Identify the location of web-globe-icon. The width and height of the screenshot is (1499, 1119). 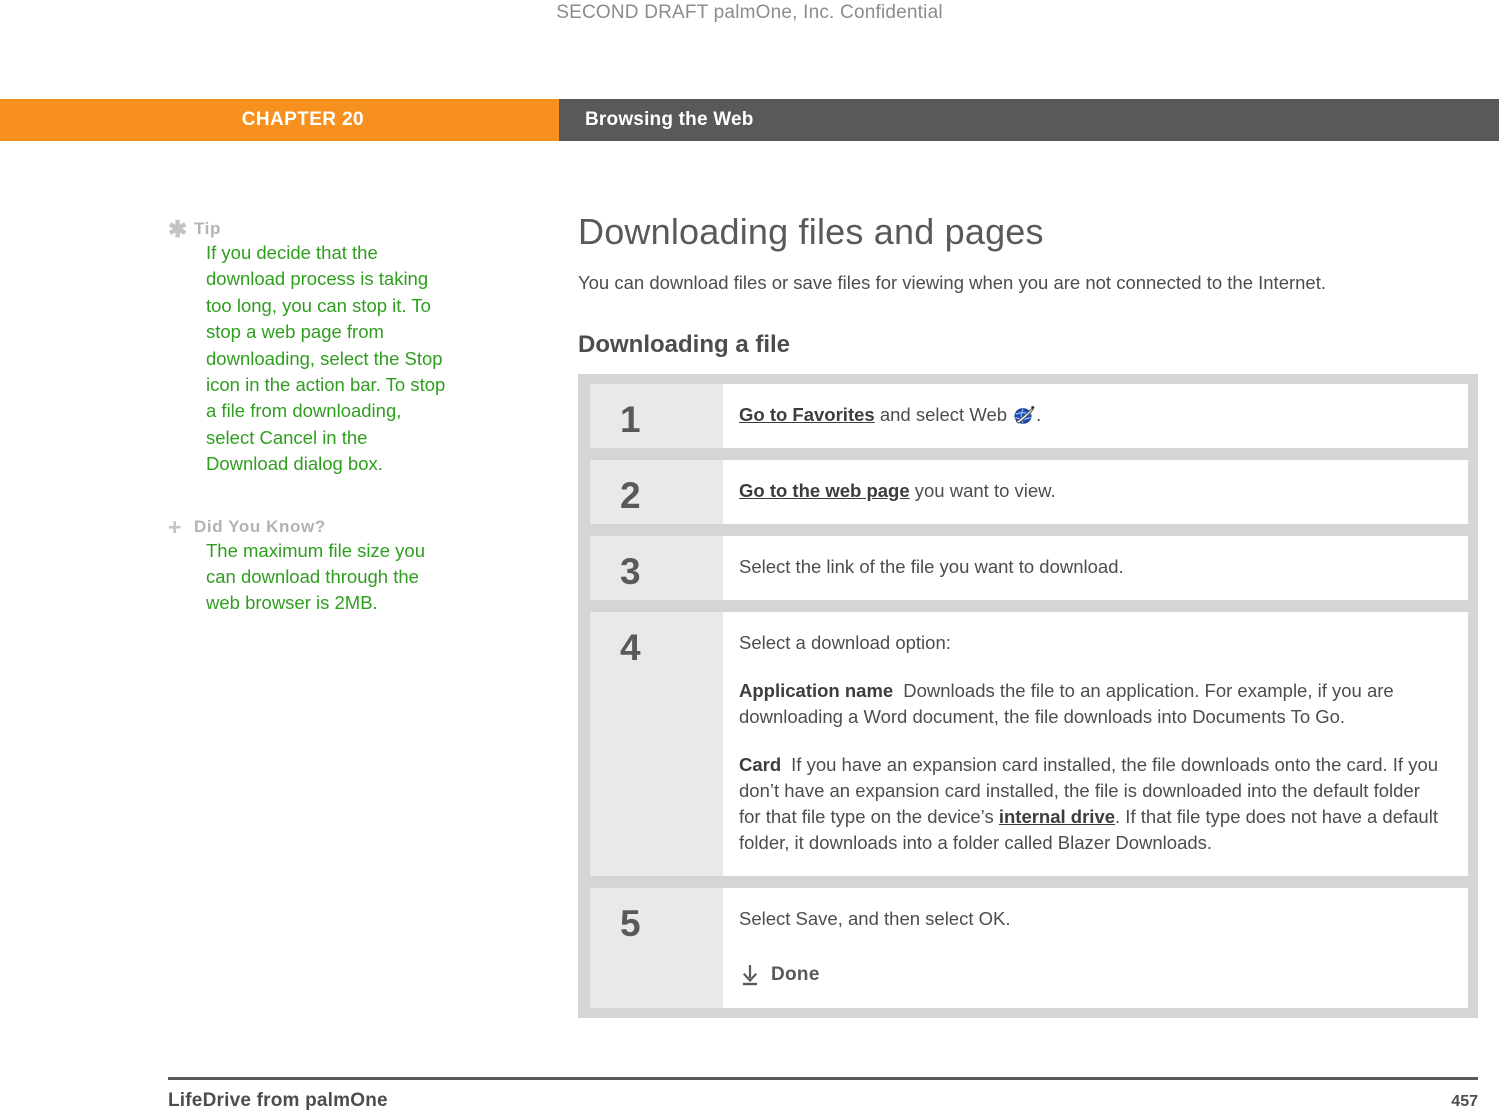
(1024, 415).